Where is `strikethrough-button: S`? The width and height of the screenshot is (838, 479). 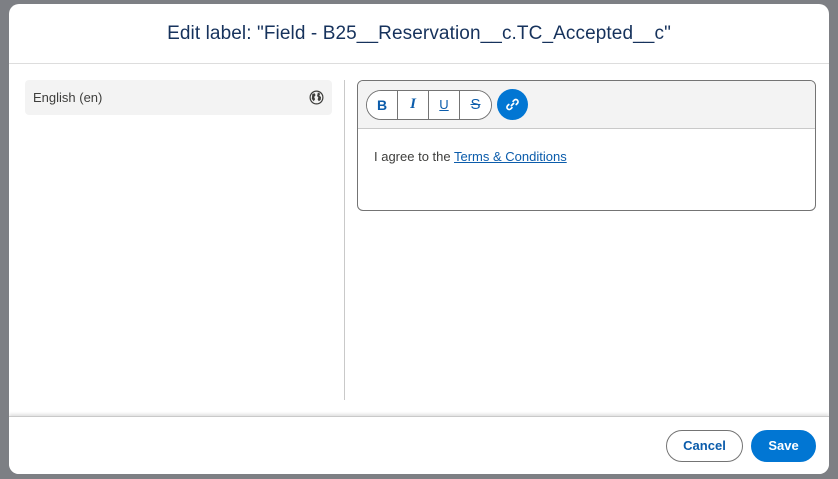 strikethrough-button: S is located at coordinates (475, 104).